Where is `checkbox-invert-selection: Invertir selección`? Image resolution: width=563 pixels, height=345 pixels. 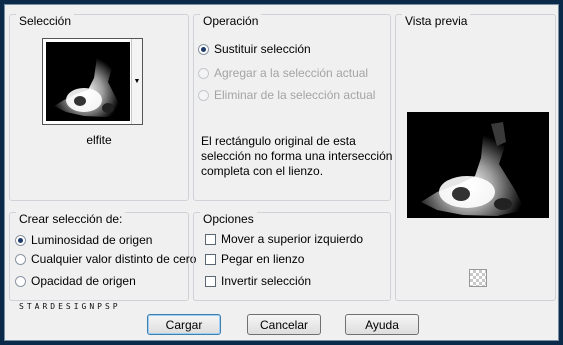
checkbox-invert-selection: Invertir selección is located at coordinates (258, 281).